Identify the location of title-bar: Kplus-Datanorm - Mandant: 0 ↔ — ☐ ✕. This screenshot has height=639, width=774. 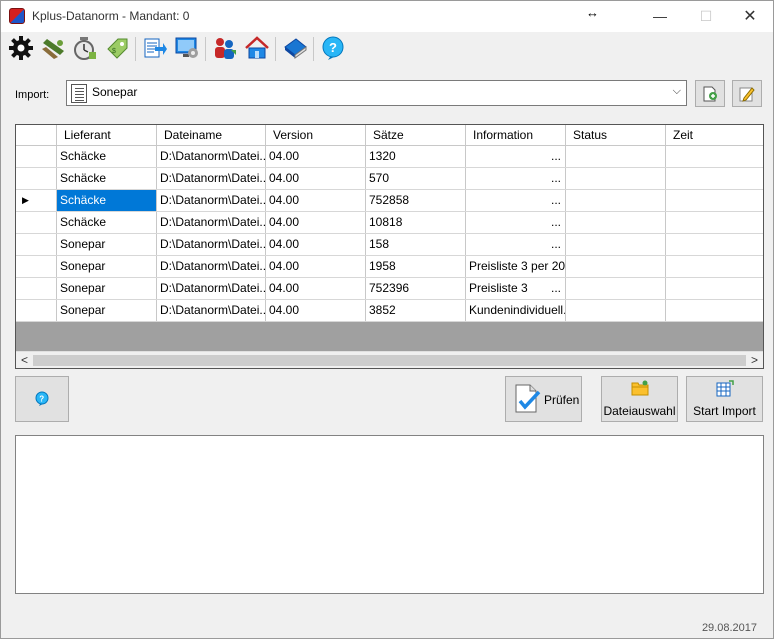
(387, 16).